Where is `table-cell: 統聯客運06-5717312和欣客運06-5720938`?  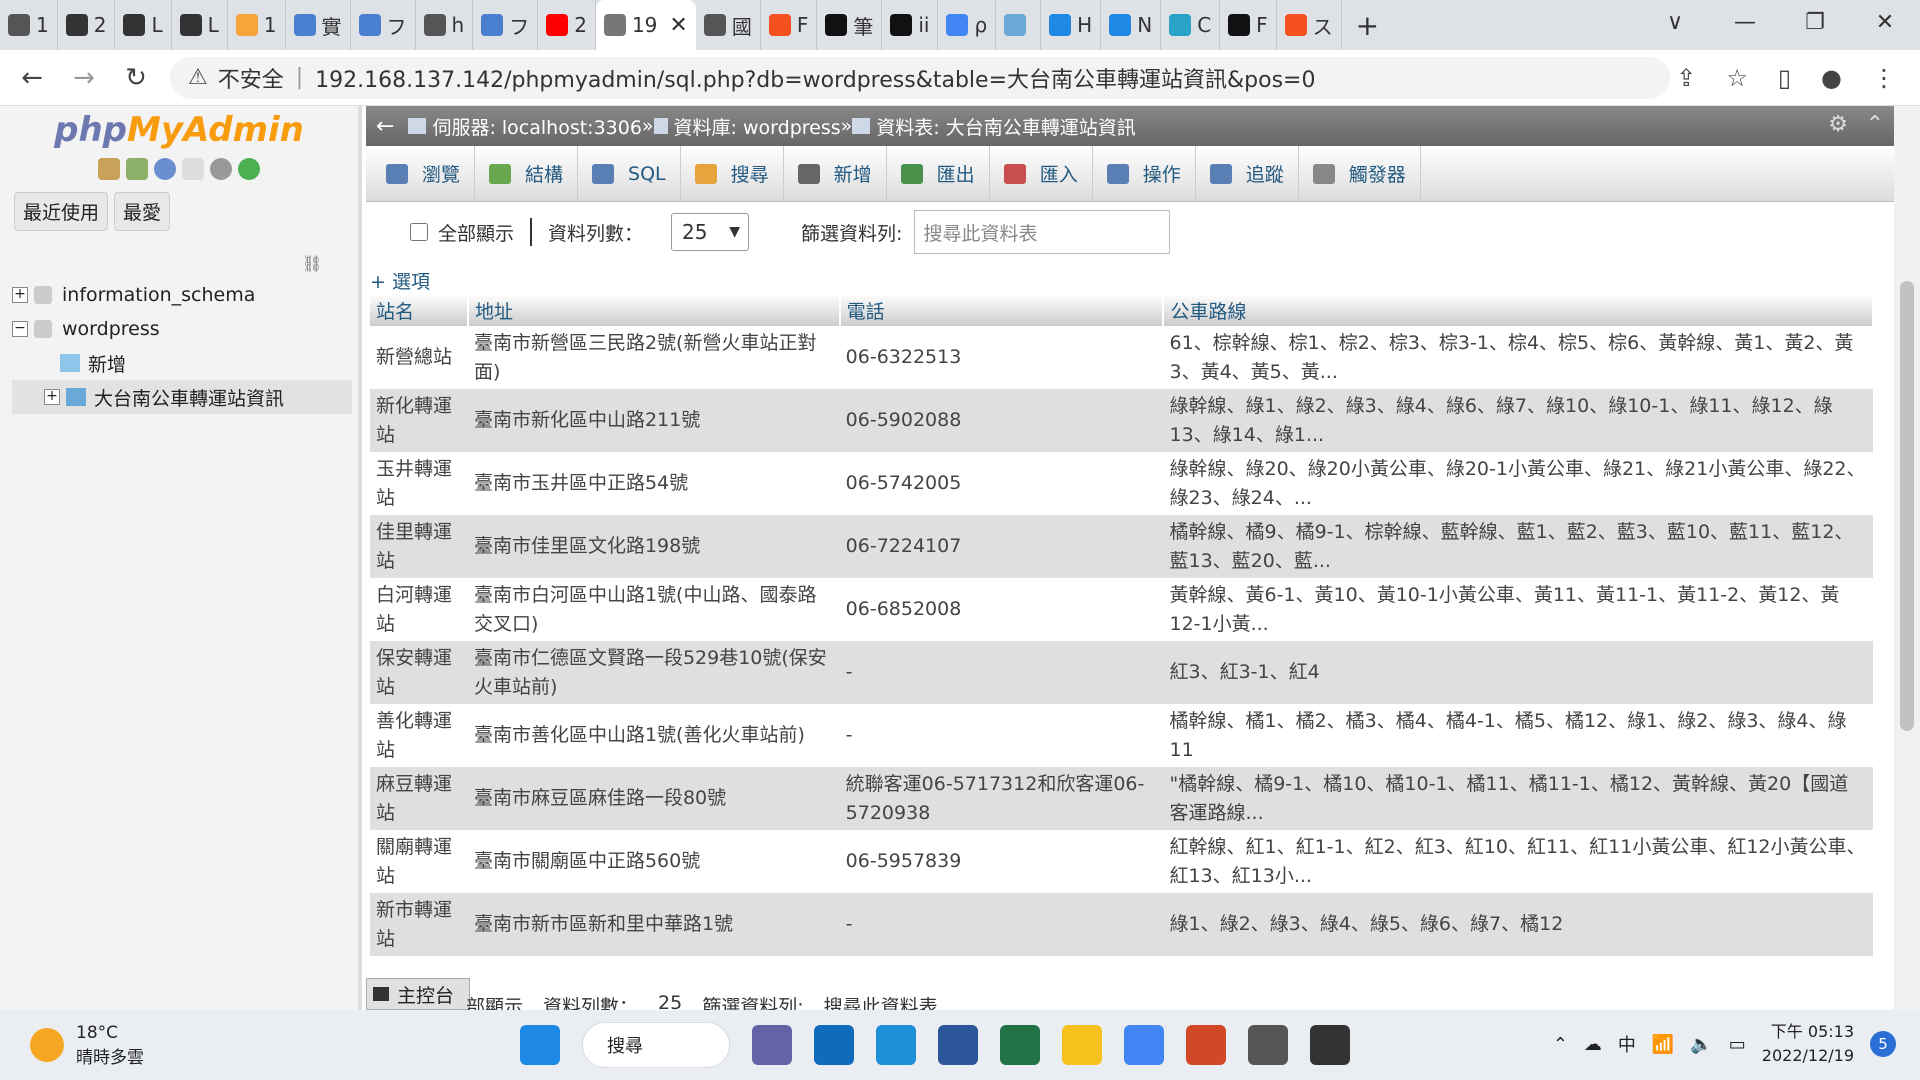 table-cell: 統聯客運06-5717312和欣客運06-5720938 is located at coordinates (1001, 798).